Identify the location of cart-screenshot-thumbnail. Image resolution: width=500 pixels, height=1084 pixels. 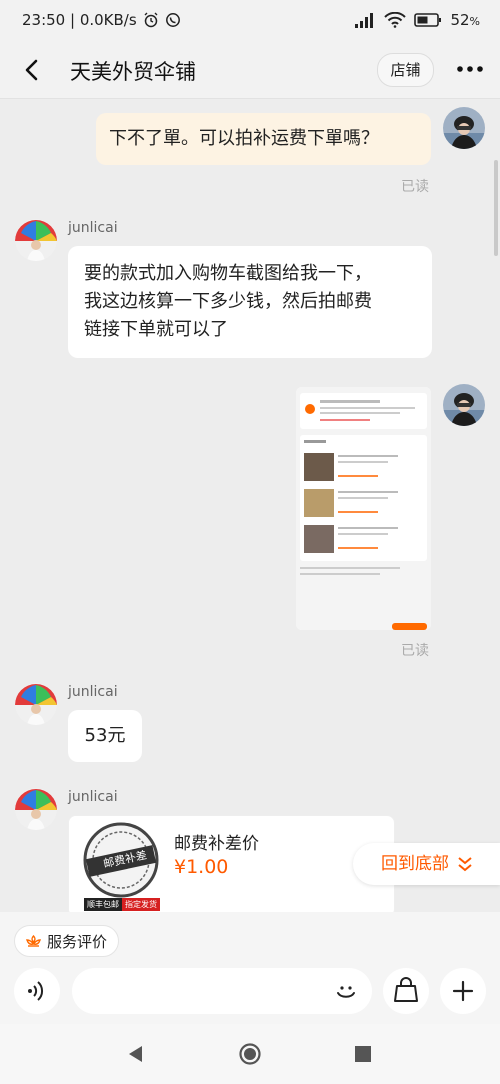
(363, 508).